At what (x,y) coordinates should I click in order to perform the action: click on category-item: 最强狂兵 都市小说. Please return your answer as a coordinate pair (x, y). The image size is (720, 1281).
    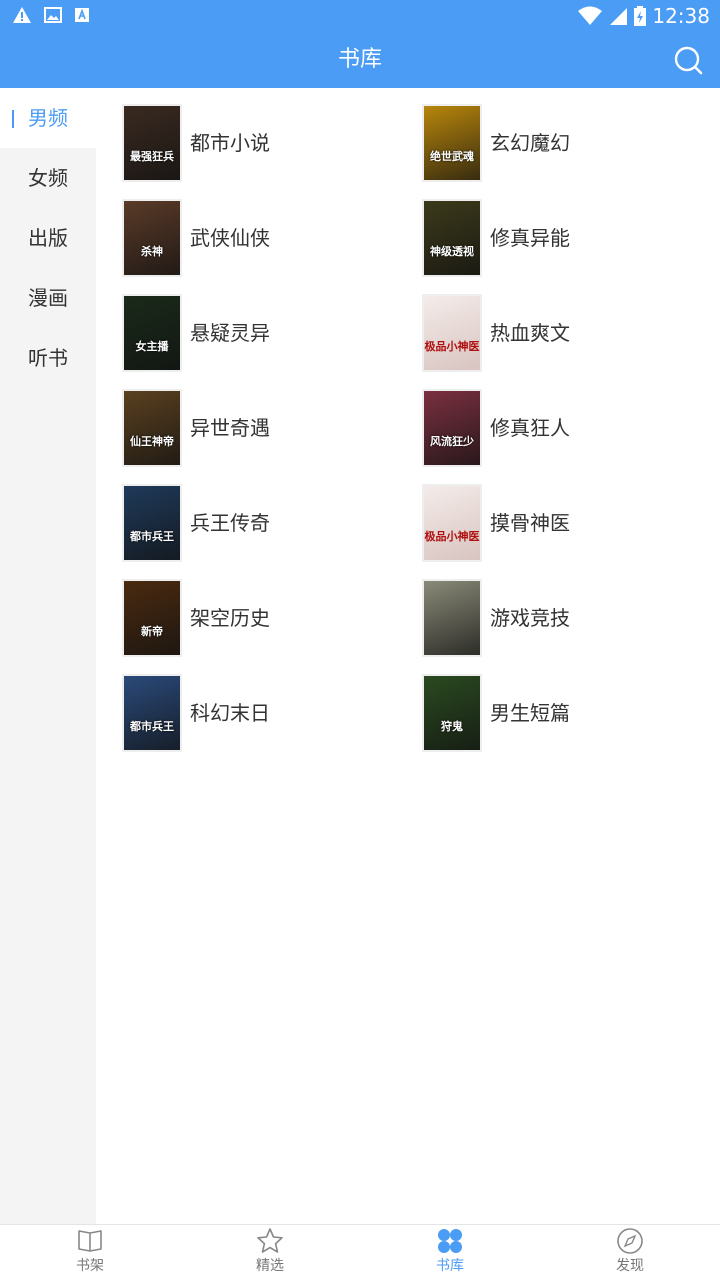
    Looking at the image, I should click on (246, 134).